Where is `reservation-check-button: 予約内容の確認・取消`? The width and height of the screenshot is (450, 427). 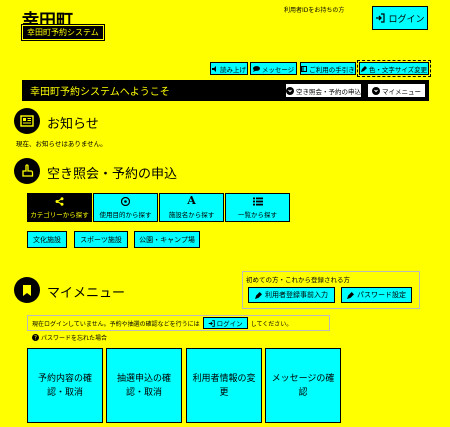 reservation-check-button: 予約内容の確認・取消 is located at coordinates (65, 385).